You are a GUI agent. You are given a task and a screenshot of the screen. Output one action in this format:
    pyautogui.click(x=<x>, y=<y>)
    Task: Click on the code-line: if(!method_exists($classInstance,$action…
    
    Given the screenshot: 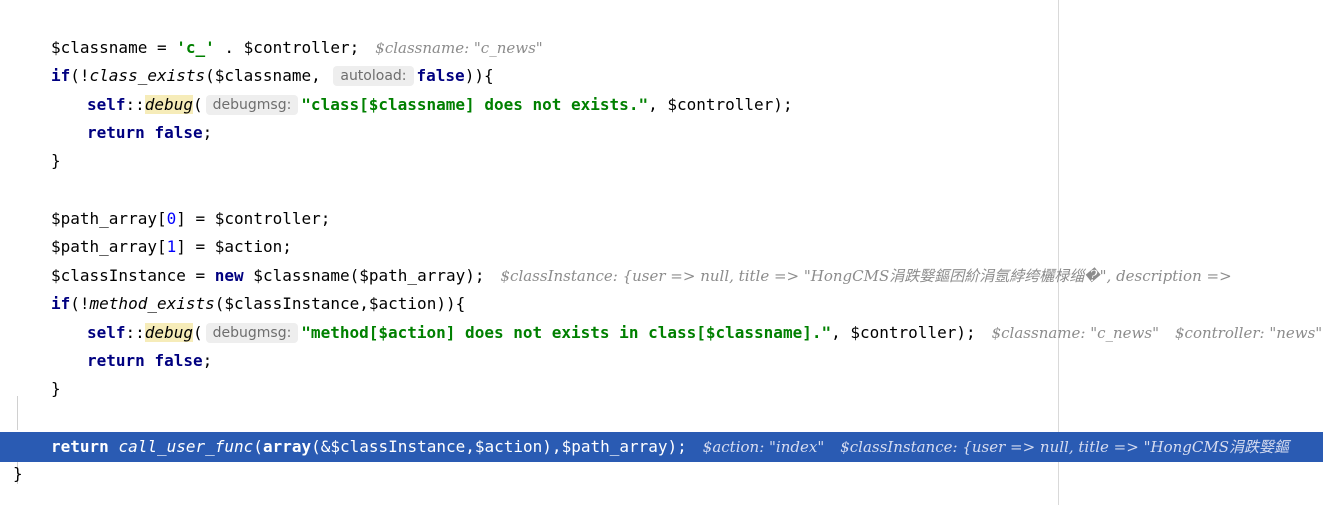 What is the action you would take?
    pyautogui.click(x=661, y=304)
    